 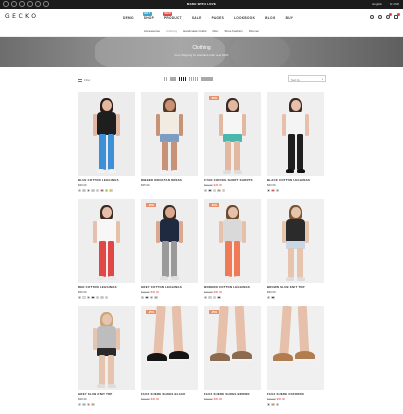 What do you see at coordinates (194, 79) in the screenshot?
I see `grid-5-icon` at bounding box center [194, 79].